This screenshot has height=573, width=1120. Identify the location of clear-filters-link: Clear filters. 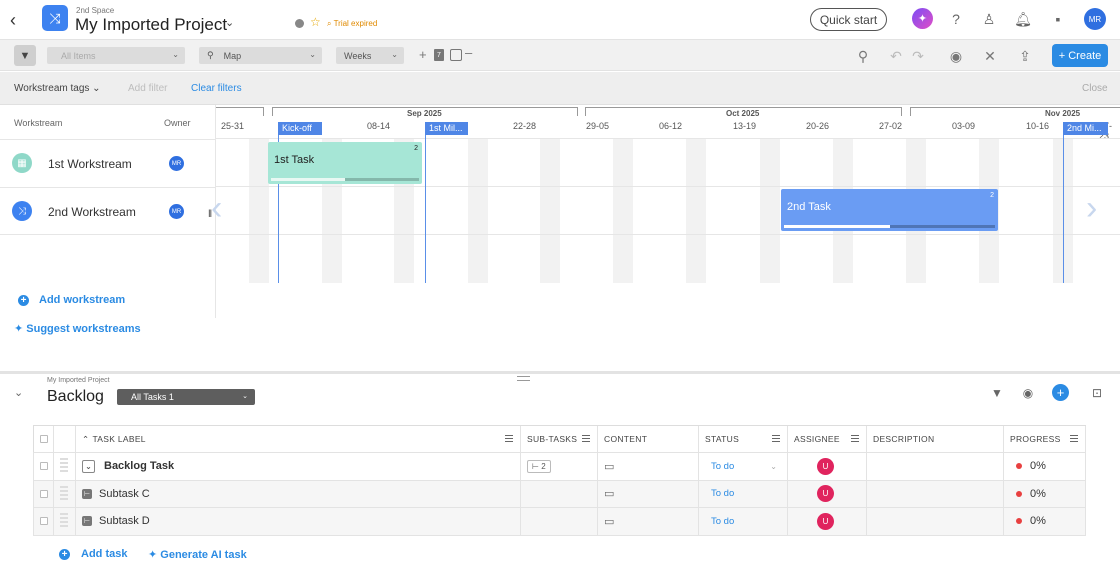
(216, 88).